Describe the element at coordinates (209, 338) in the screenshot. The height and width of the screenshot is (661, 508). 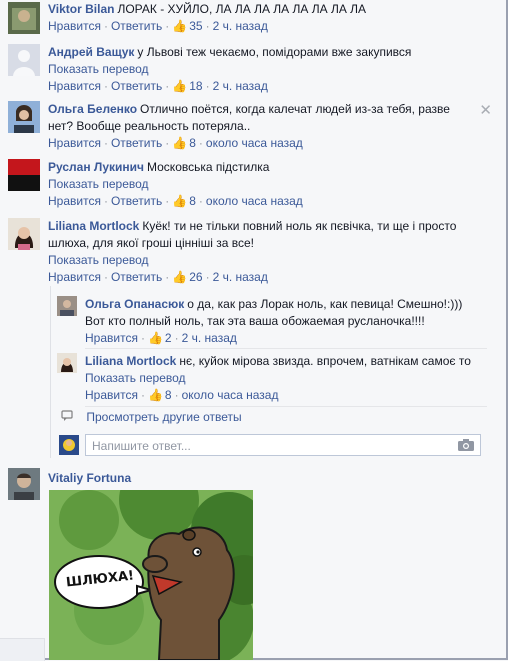
I see `reply-time: 2 ч. назад` at that location.